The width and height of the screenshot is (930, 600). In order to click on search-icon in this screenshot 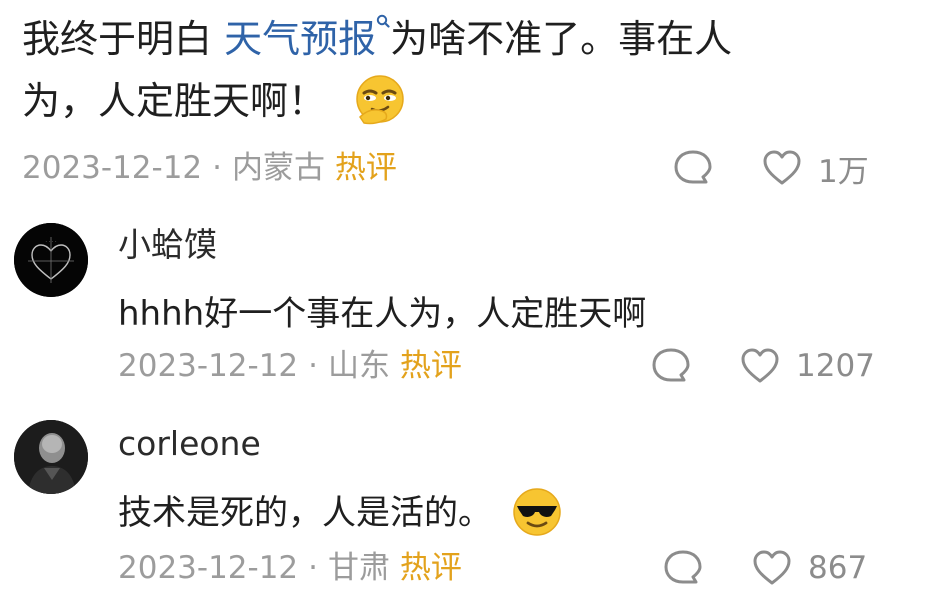, I will do `click(383, 25)`.